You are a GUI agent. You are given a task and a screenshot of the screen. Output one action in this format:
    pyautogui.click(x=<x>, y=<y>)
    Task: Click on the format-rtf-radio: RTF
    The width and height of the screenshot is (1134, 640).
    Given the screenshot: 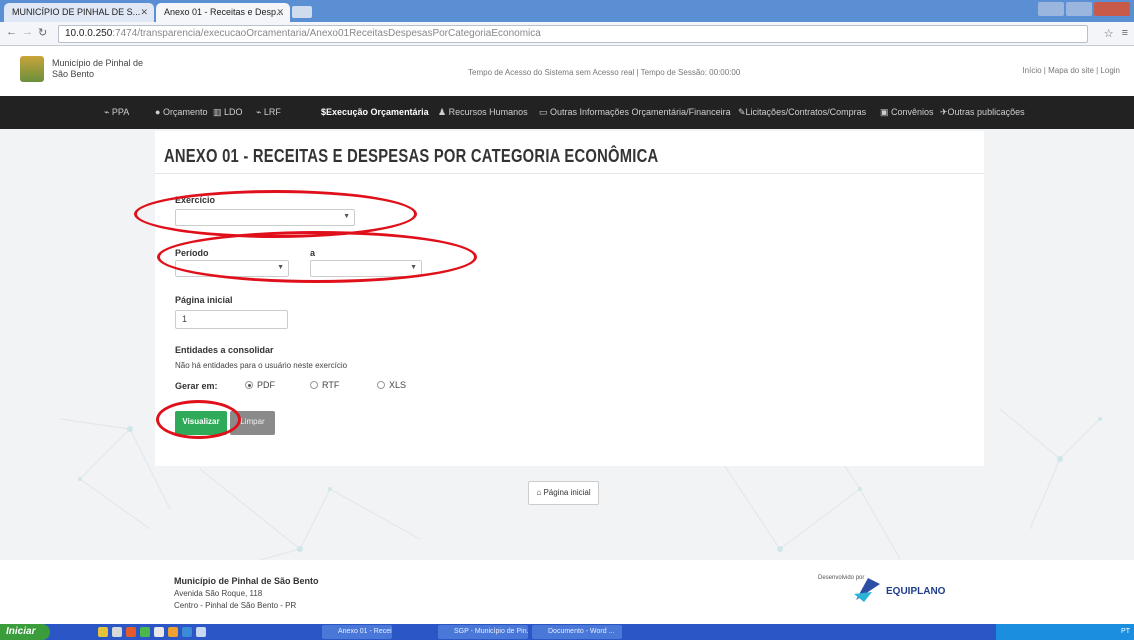 What is the action you would take?
    pyautogui.click(x=324, y=385)
    